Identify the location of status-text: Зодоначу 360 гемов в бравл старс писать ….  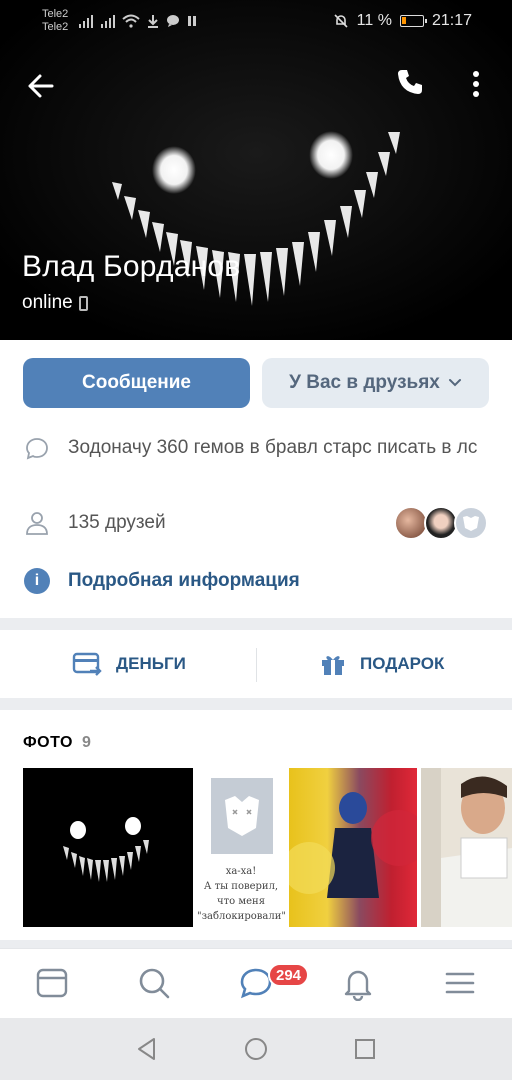
(273, 447).